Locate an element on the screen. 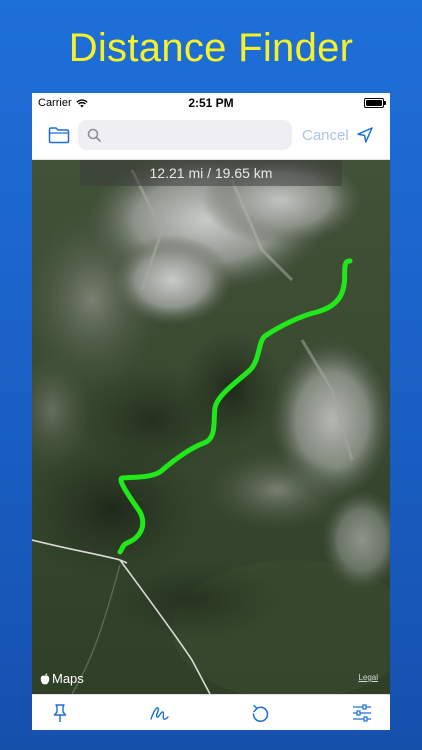 The image size is (422, 750). folder-icon is located at coordinates (59, 135).